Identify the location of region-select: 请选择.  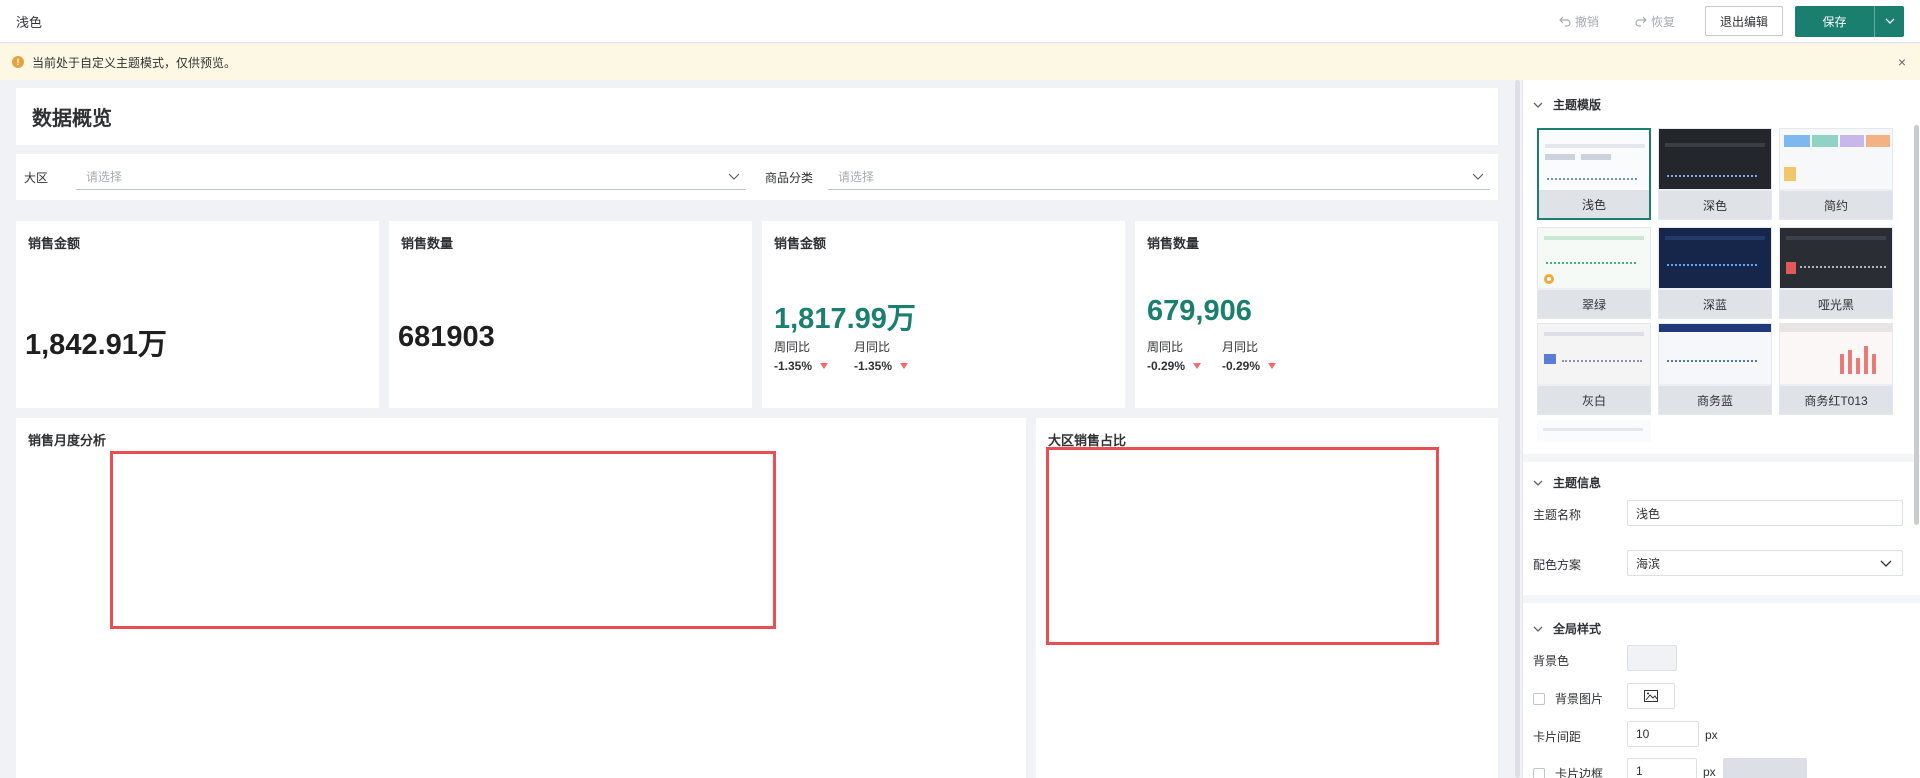
(411, 177).